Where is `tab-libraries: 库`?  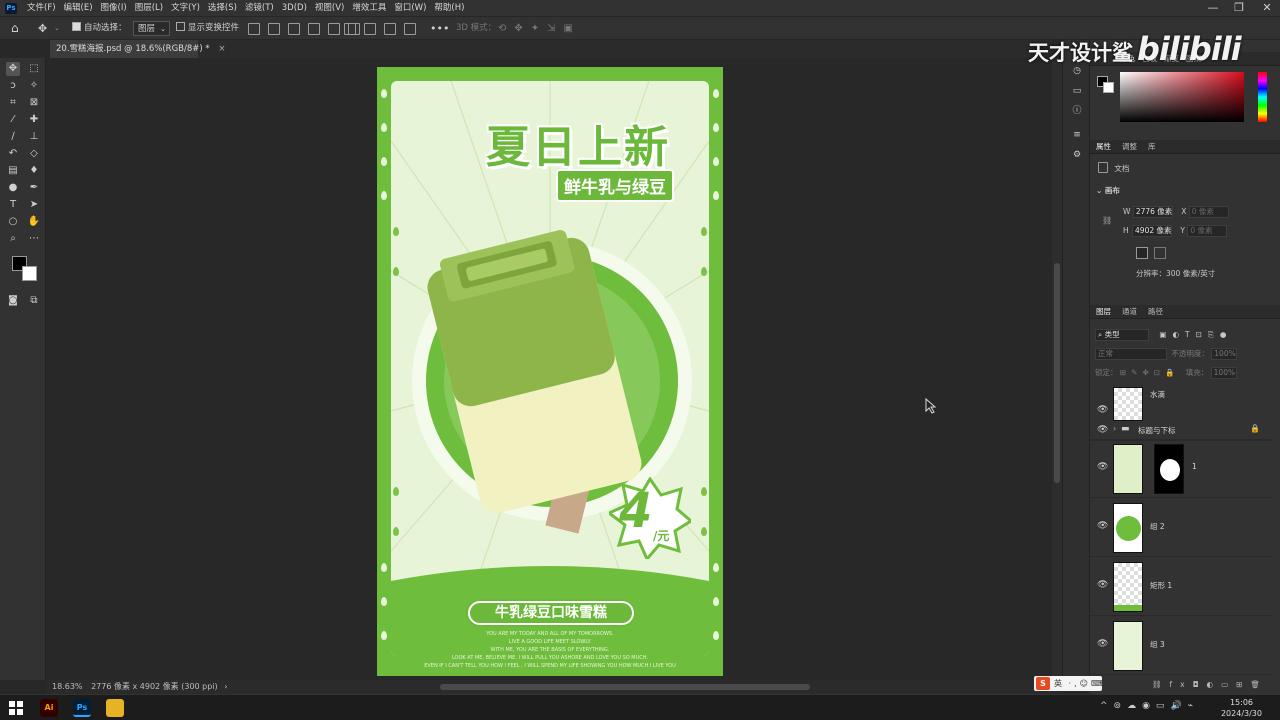
tab-libraries: 库 is located at coordinates (1152, 147).